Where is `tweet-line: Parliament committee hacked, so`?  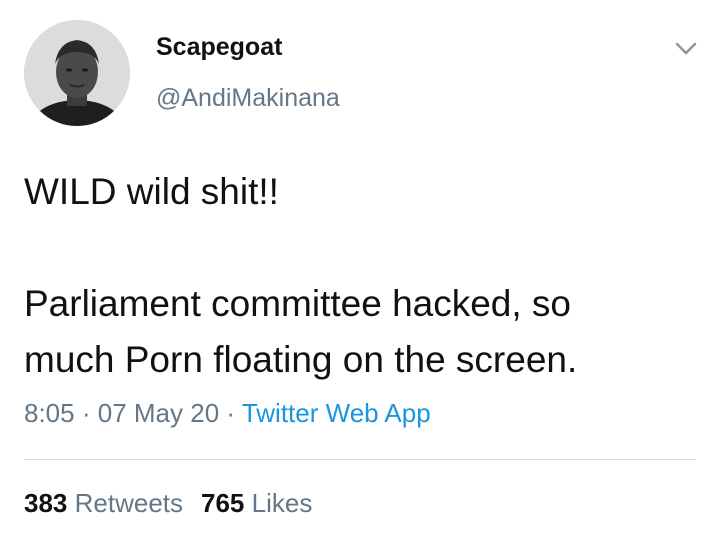
tweet-line: Parliament committee hacked, so is located at coordinates (298, 303).